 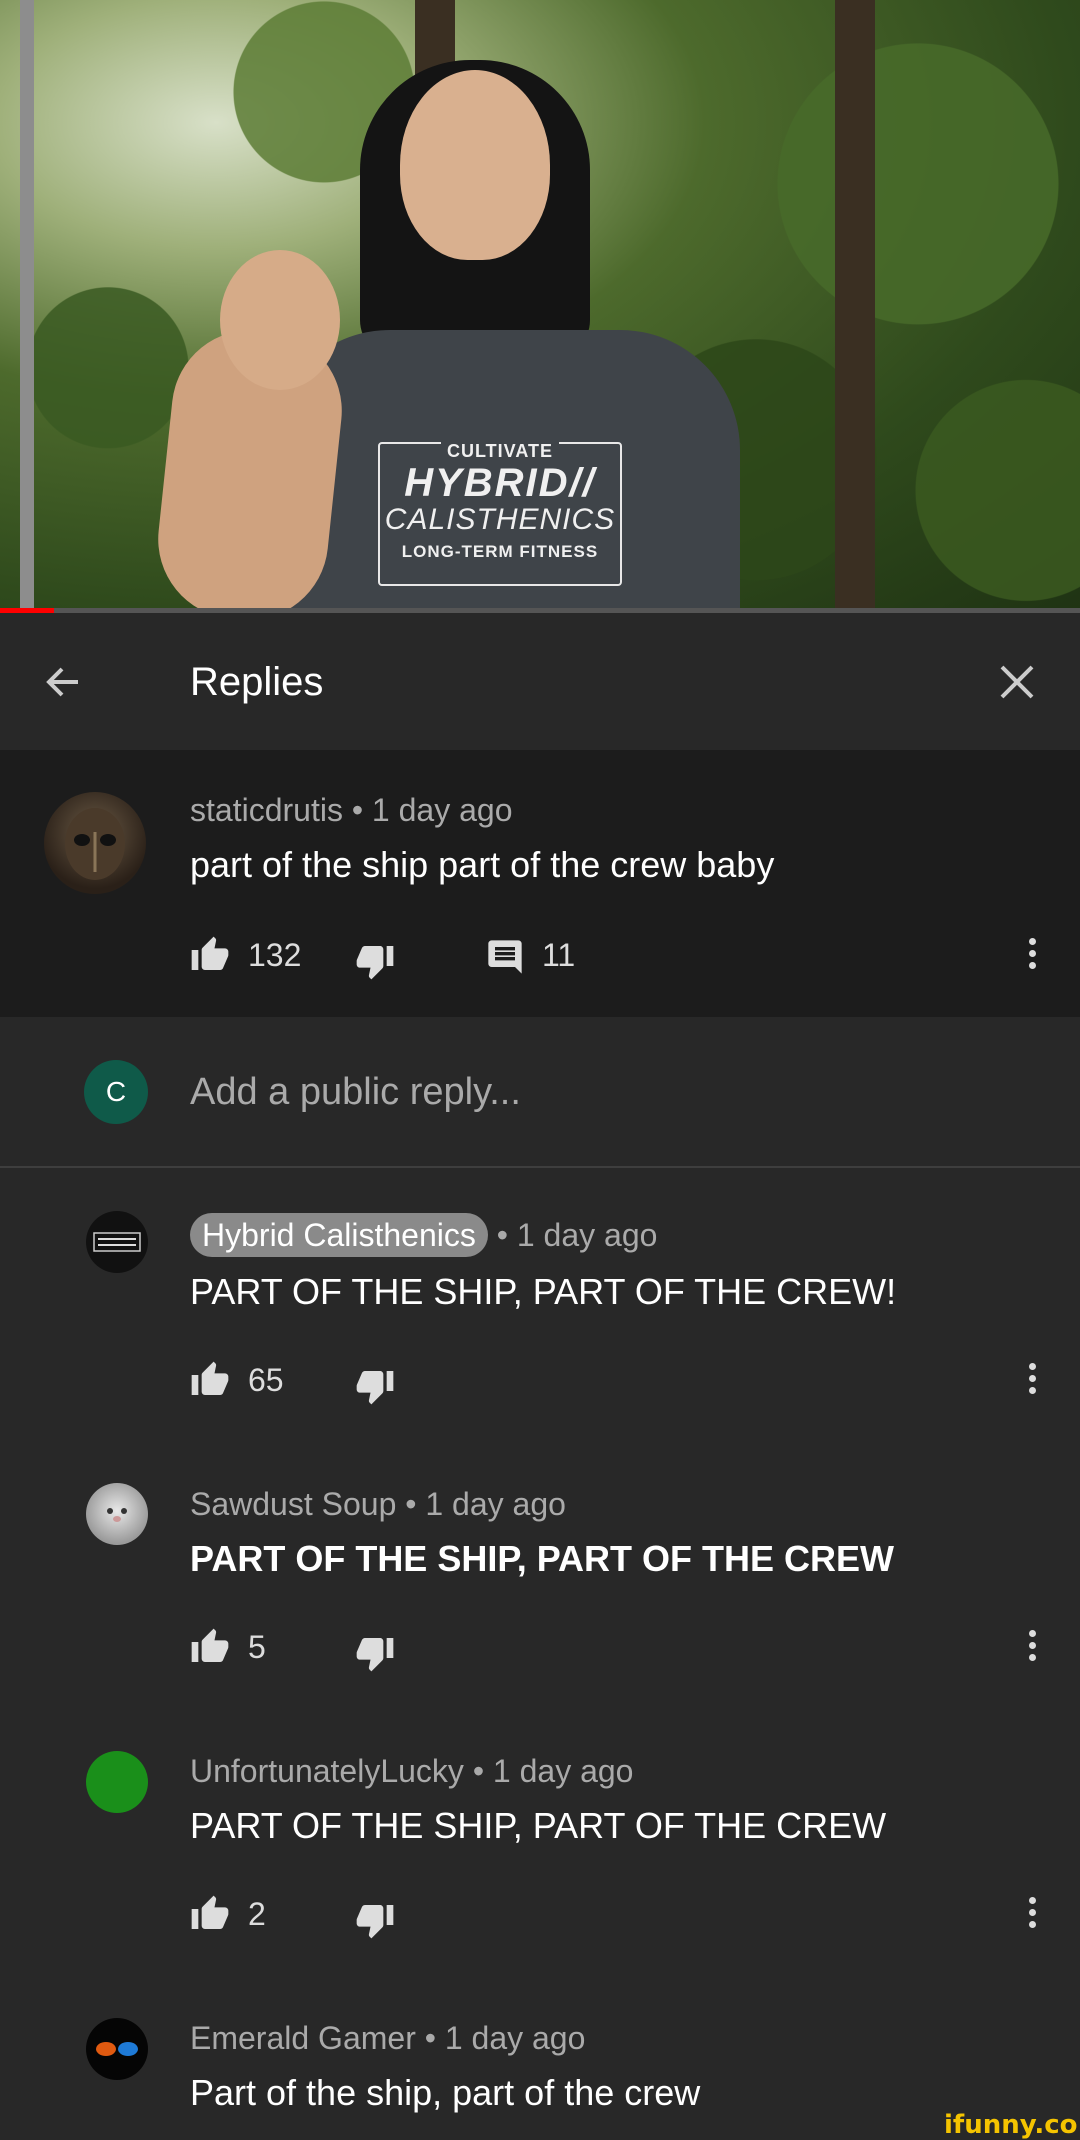 I want to click on arrow-left-icon, so click(x=62, y=682).